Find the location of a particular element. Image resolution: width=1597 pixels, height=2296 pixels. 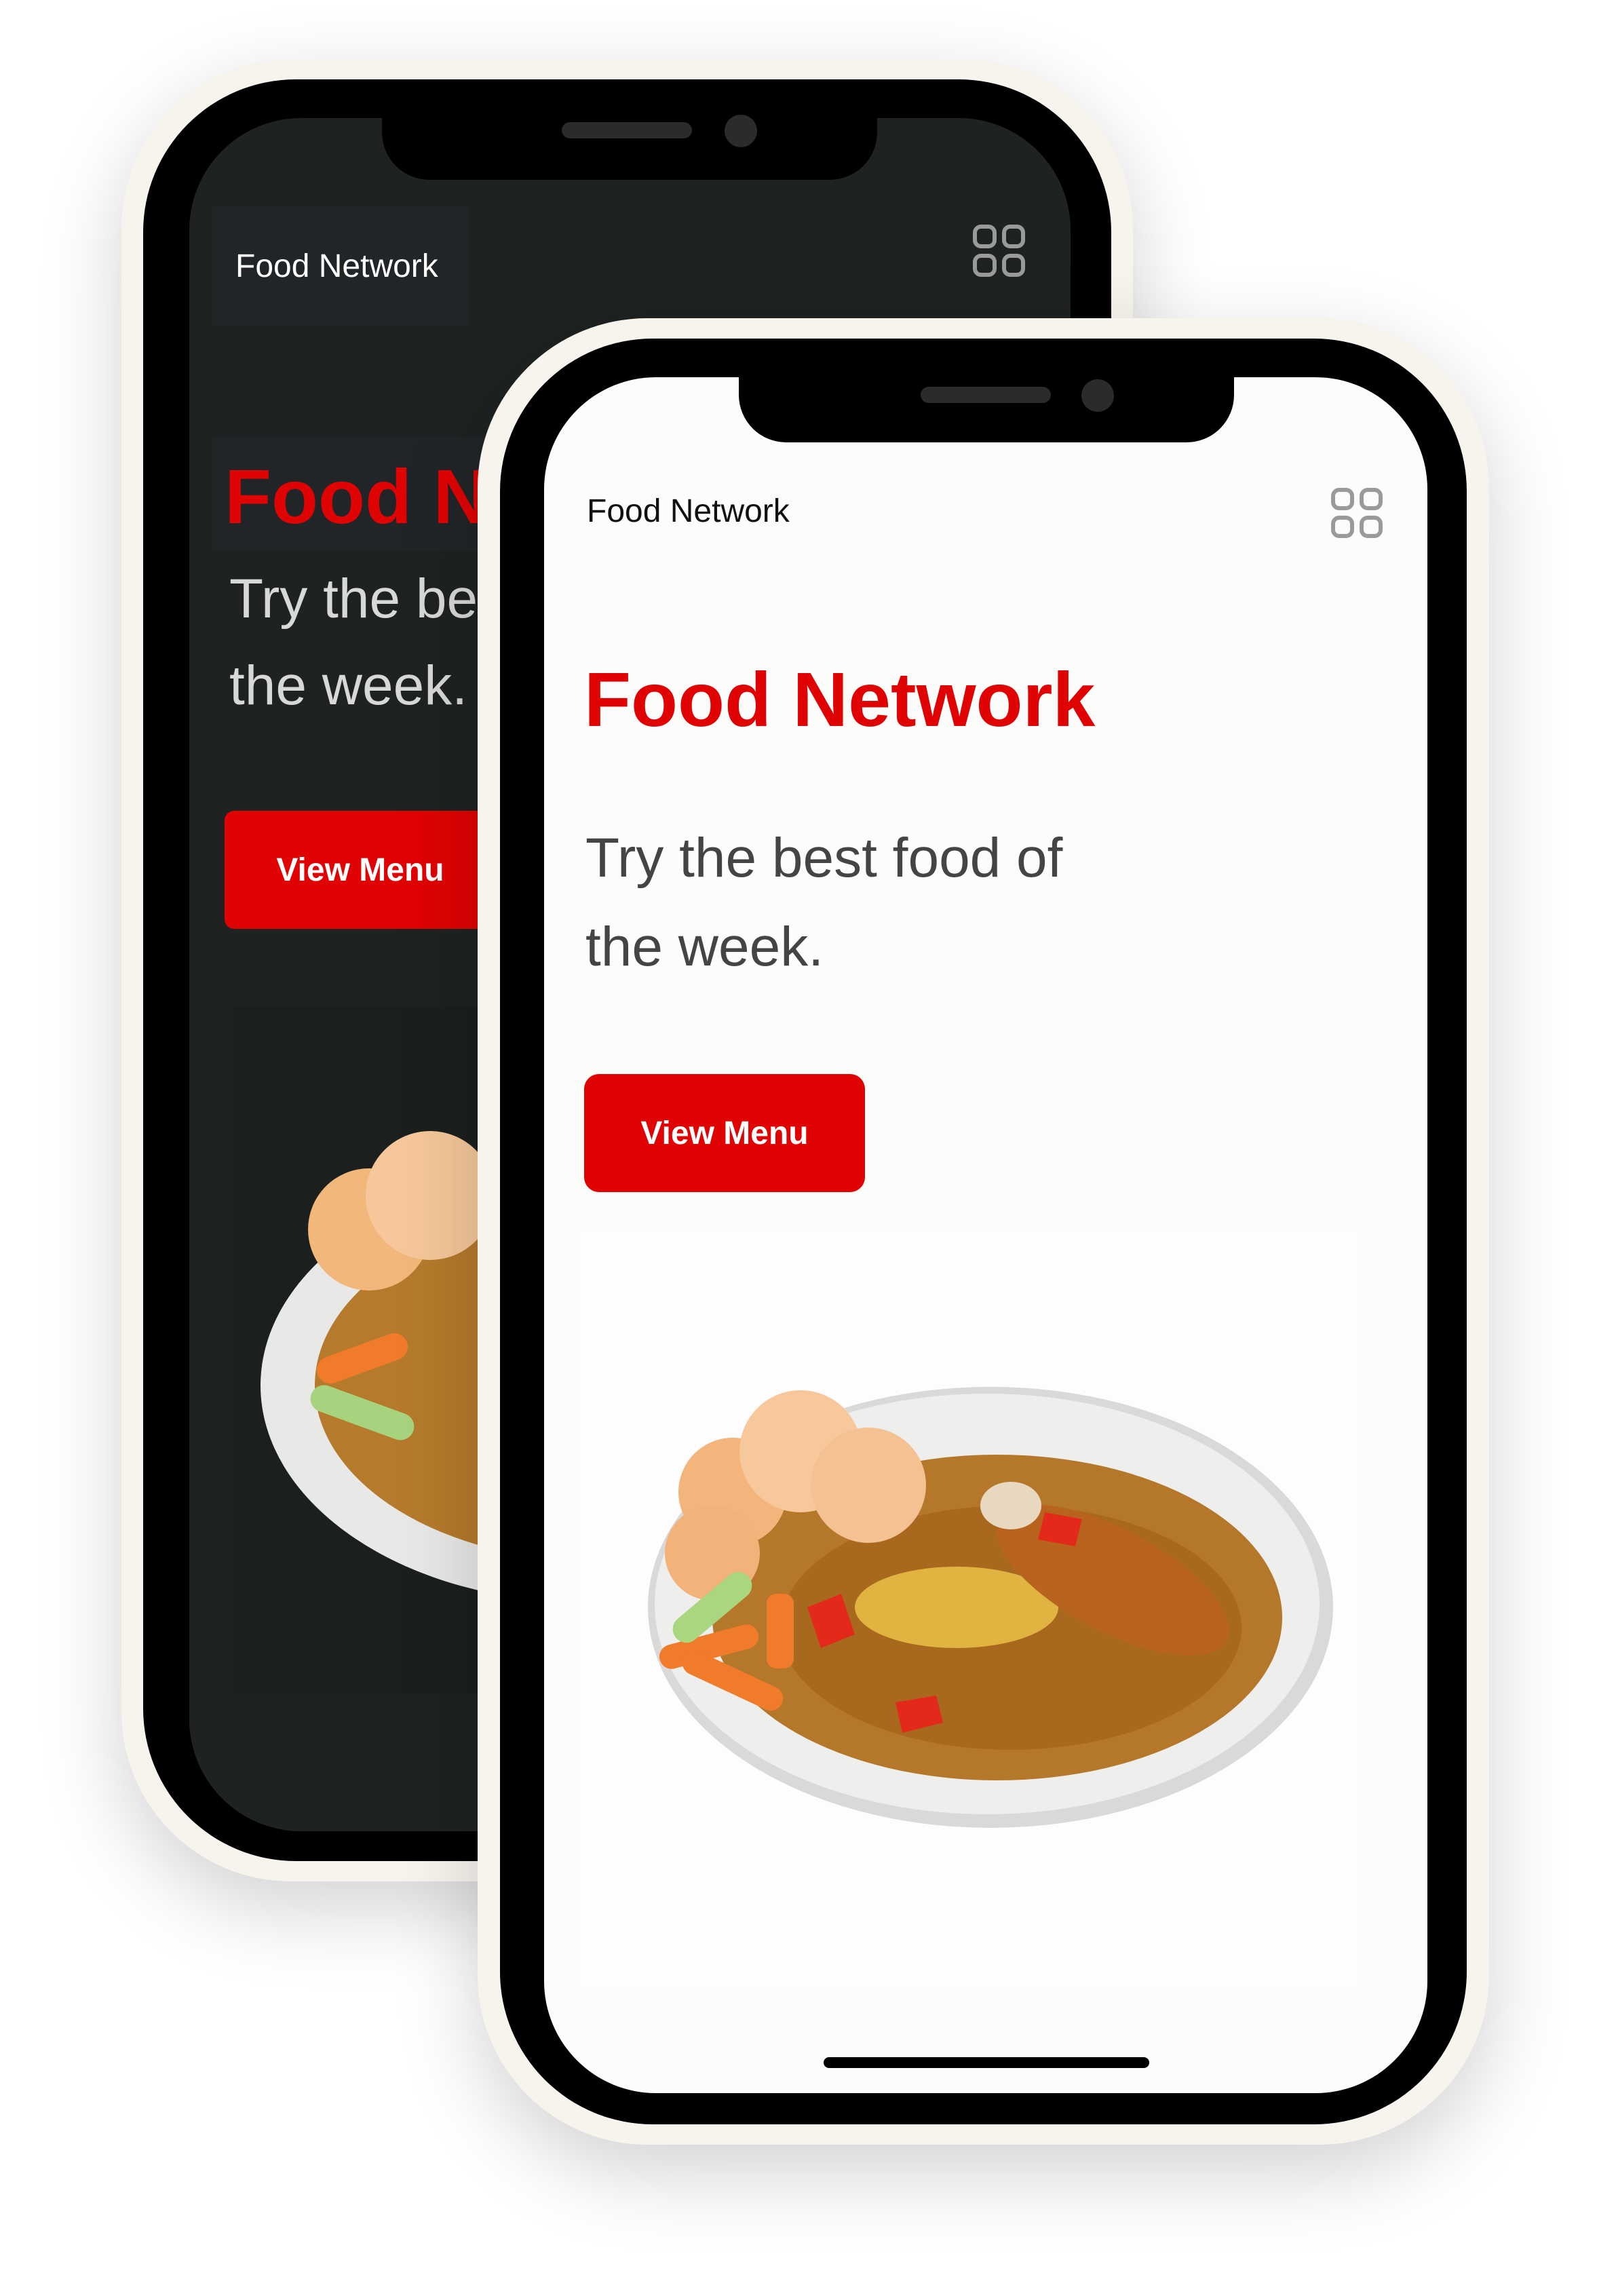

front-fried-rice-plate-image is located at coordinates (991, 1607).